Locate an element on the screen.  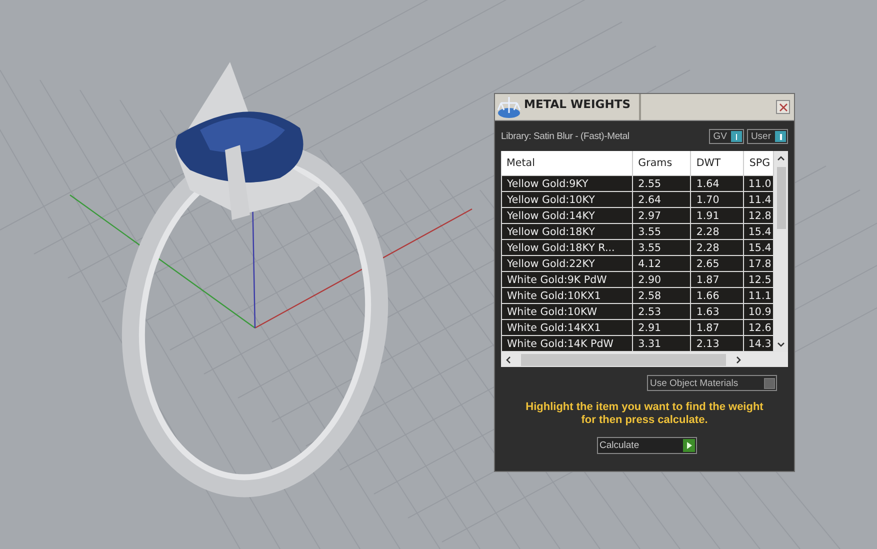
chevron-up-icon is located at coordinates (781, 158).